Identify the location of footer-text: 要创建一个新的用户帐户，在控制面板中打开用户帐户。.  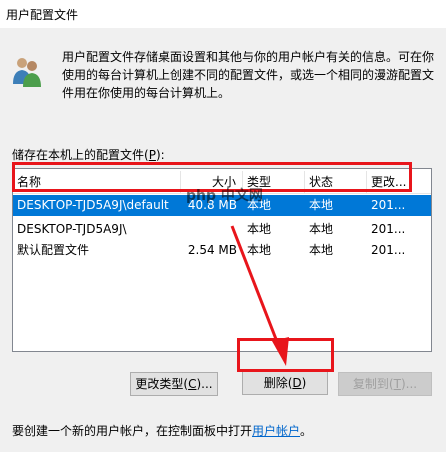
(162, 431).